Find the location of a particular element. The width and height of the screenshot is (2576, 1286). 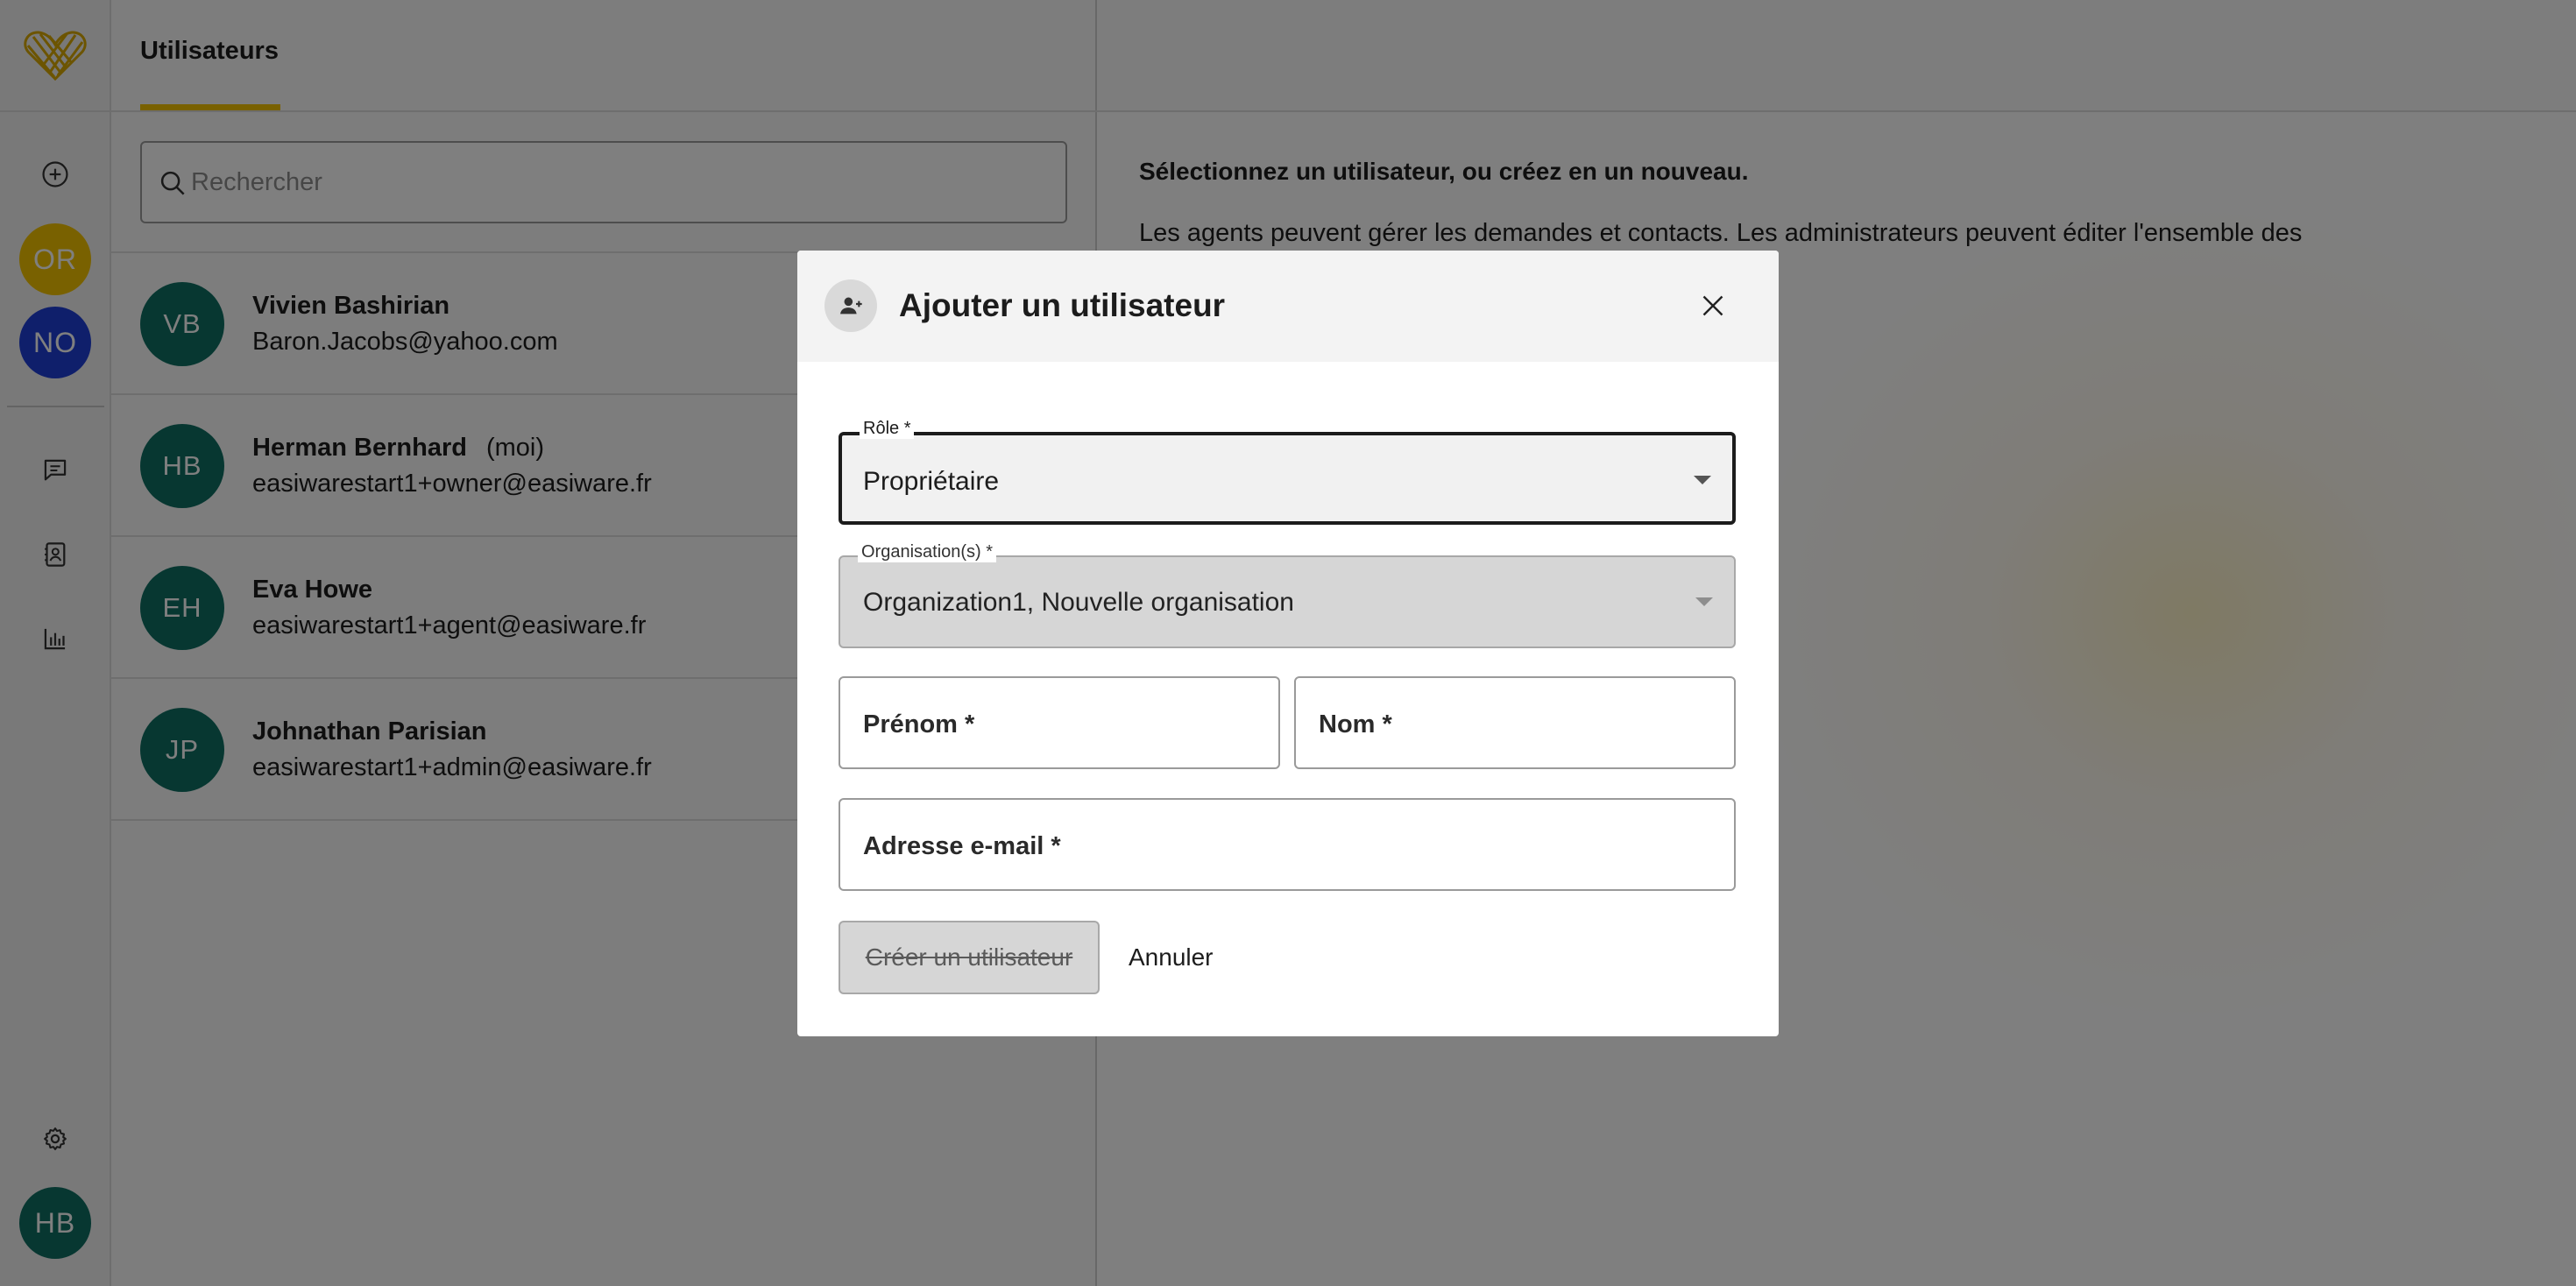

cancel-button: Annuler is located at coordinates (1171, 957).